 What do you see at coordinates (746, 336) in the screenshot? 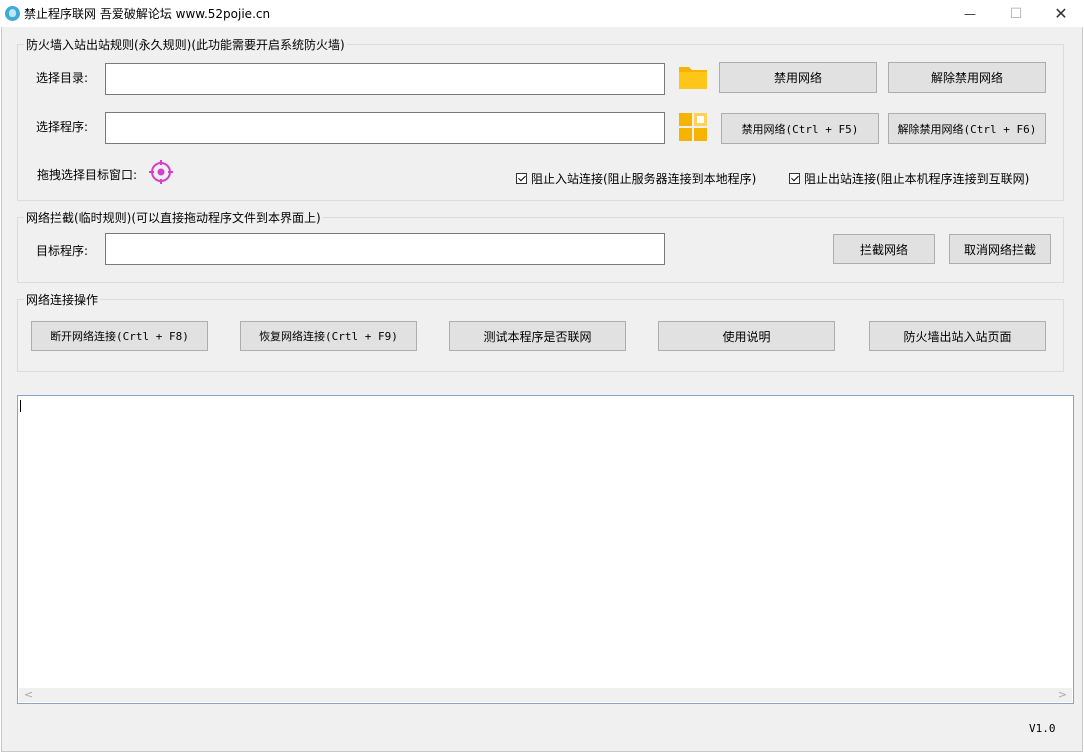
I see `help-button: 使用说明` at bounding box center [746, 336].